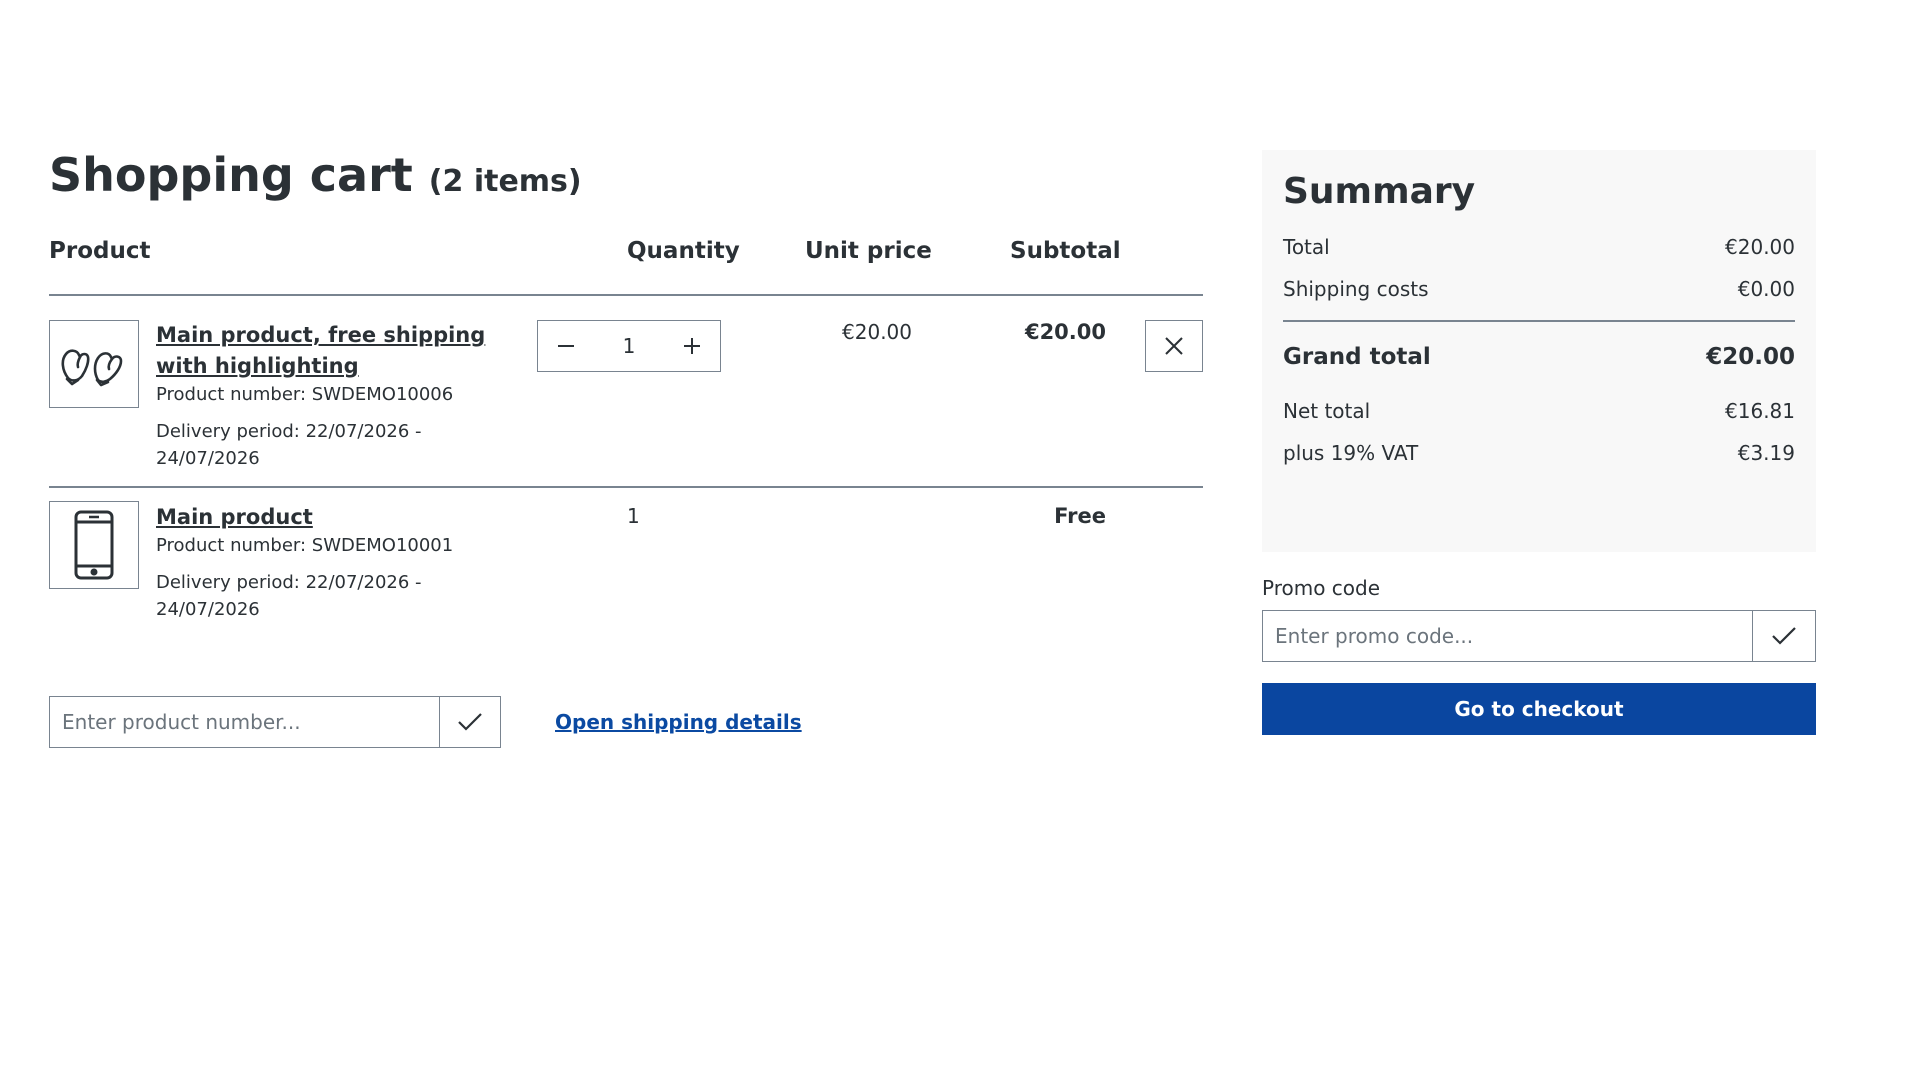 This screenshot has width=1920, height=1080. What do you see at coordinates (1760, 411) in the screenshot?
I see `summary-net-total-value: €16.81` at bounding box center [1760, 411].